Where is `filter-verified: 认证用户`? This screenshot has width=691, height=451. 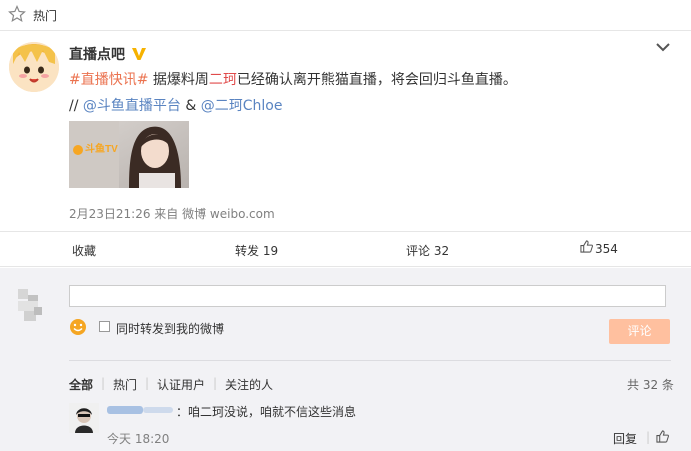
filter-verified: 认证用户 is located at coordinates (181, 384).